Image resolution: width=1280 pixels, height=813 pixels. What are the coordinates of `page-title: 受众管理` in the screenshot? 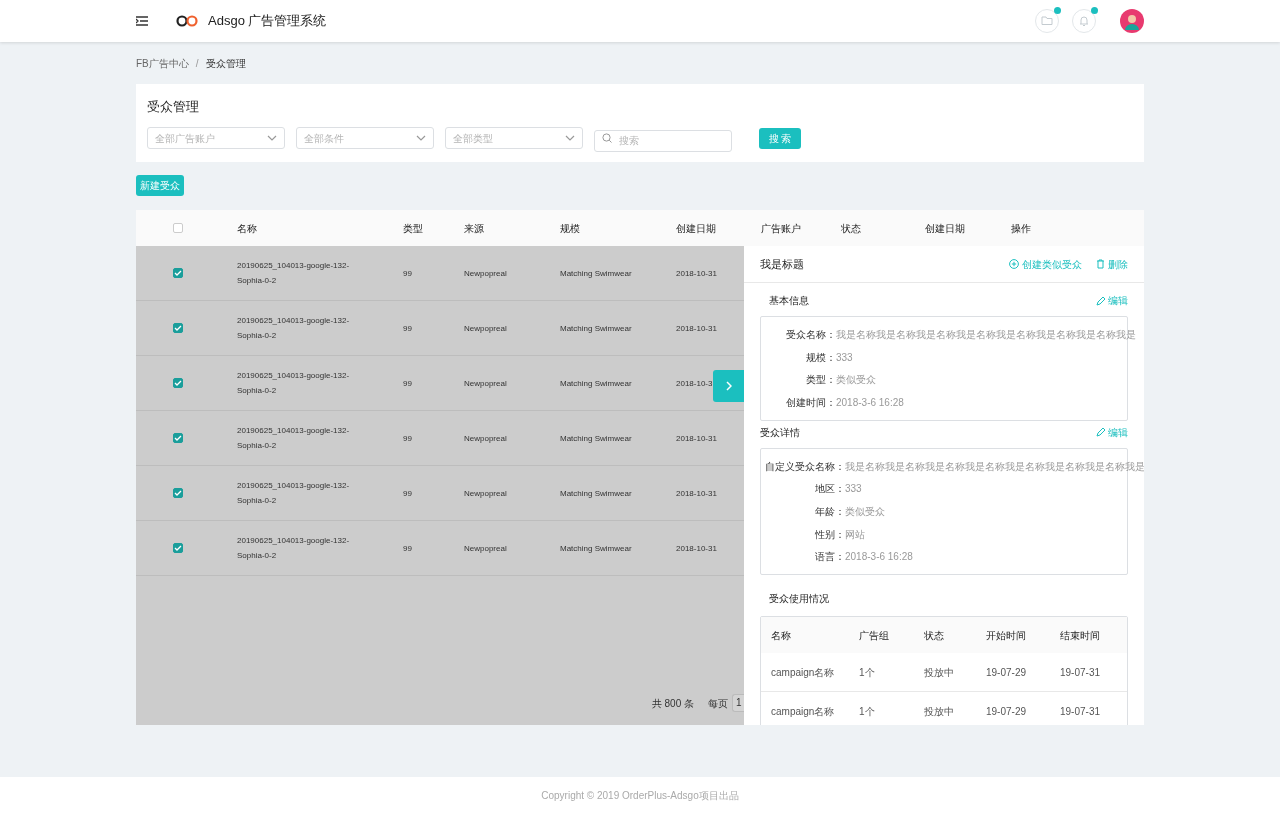 It's located at (173, 107).